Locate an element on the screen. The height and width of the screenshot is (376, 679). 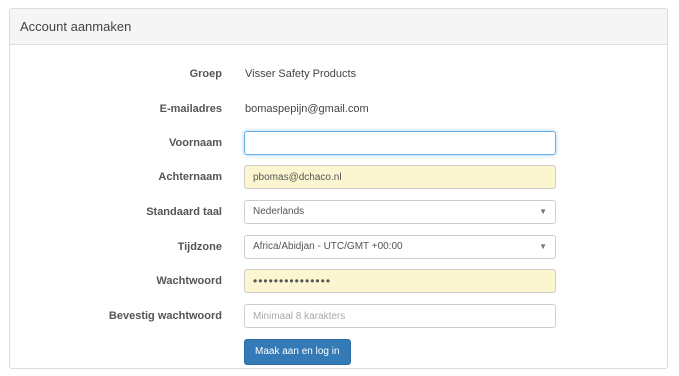
password-input: ••••••••••••••• is located at coordinates (400, 281).